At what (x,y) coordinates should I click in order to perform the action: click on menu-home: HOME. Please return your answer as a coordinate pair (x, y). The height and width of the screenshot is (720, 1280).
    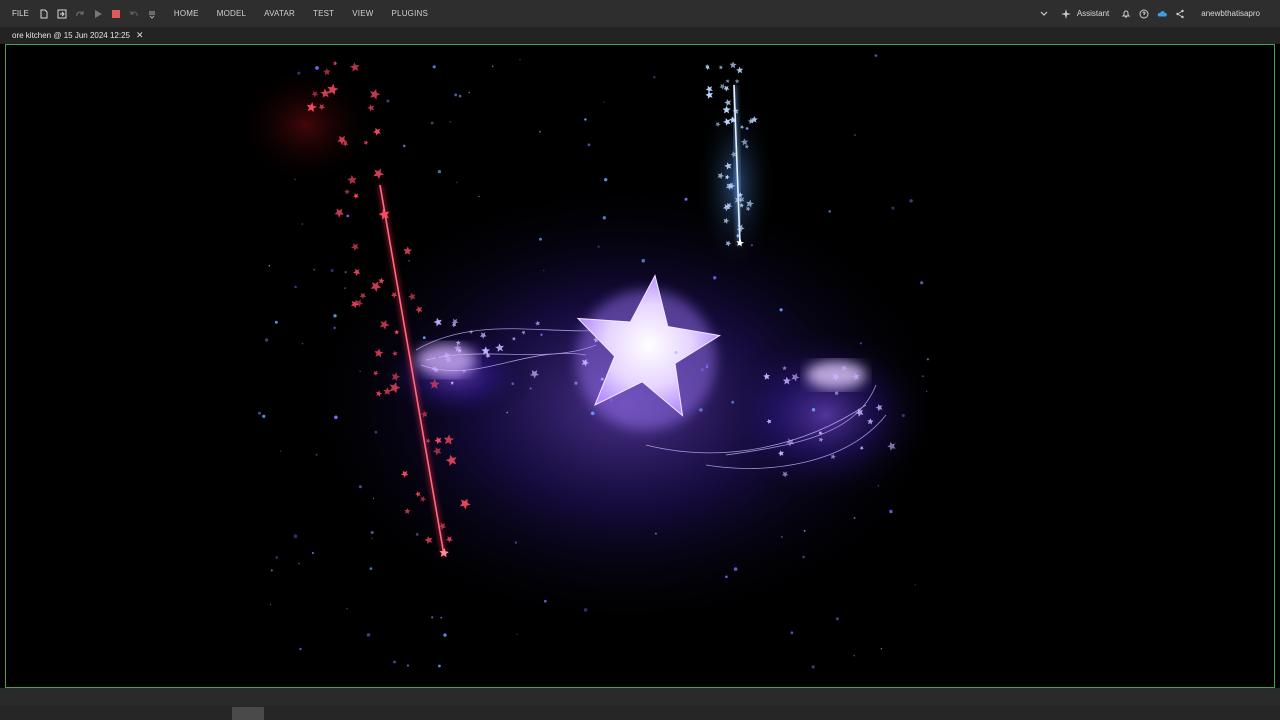
    Looking at the image, I should click on (186, 13).